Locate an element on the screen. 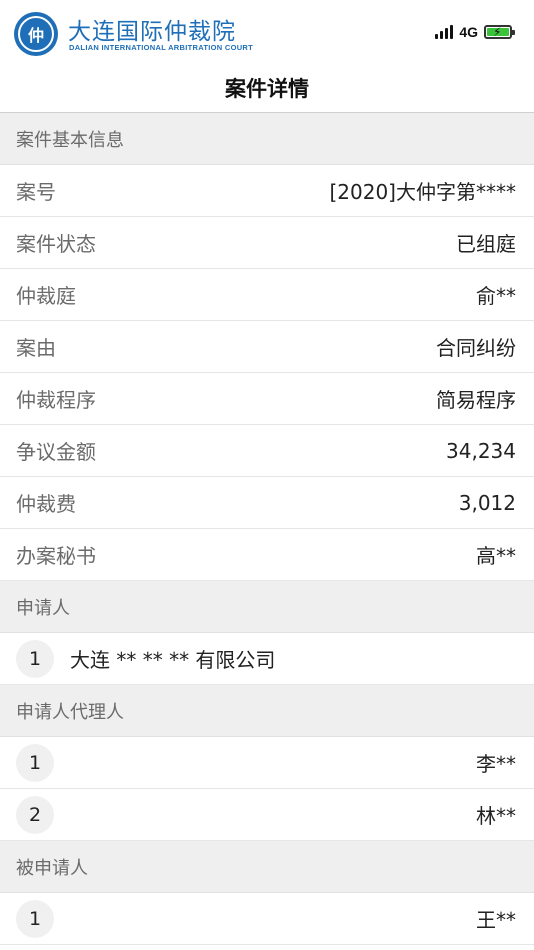 The height and width of the screenshot is (950, 534). row-label: 案由 is located at coordinates (36, 348).